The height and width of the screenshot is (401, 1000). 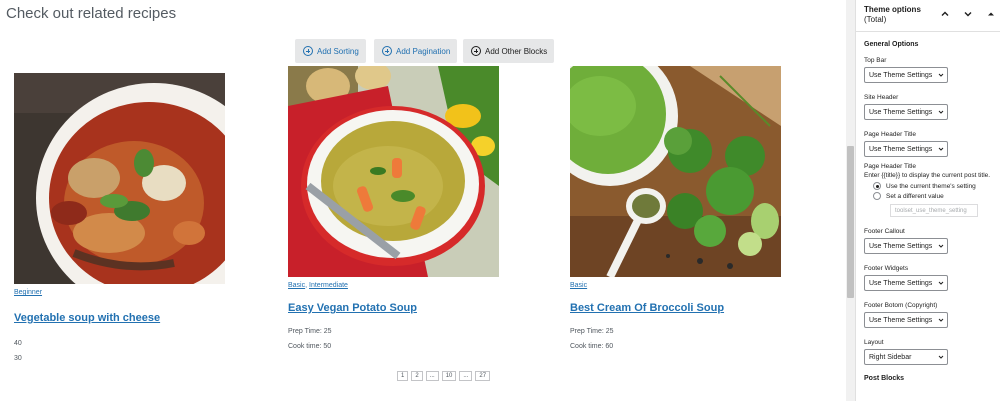 What do you see at coordinates (675, 171) in the screenshot?
I see `recipe-image-broccoli-soup` at bounding box center [675, 171].